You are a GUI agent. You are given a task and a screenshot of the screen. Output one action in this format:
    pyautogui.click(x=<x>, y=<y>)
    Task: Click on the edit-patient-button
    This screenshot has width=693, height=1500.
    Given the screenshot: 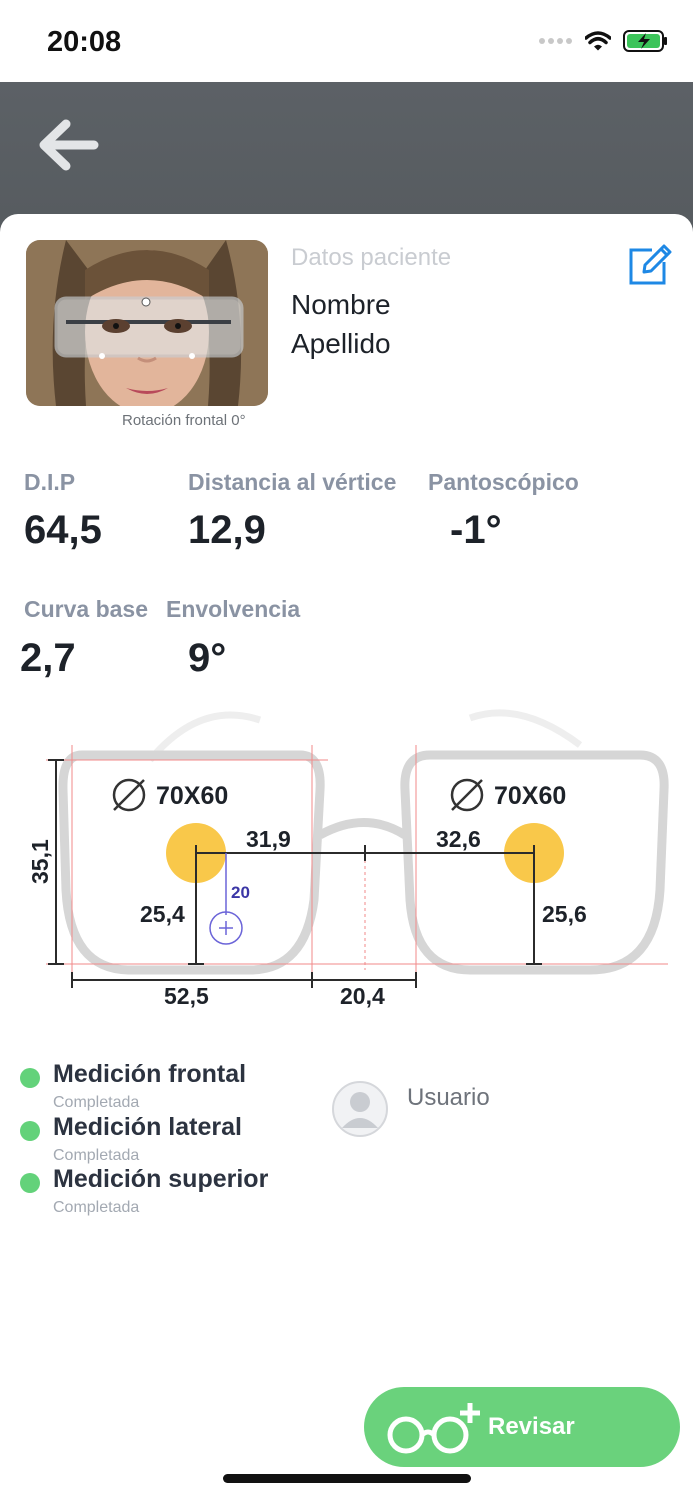 What is the action you would take?
    pyautogui.click(x=650, y=264)
    